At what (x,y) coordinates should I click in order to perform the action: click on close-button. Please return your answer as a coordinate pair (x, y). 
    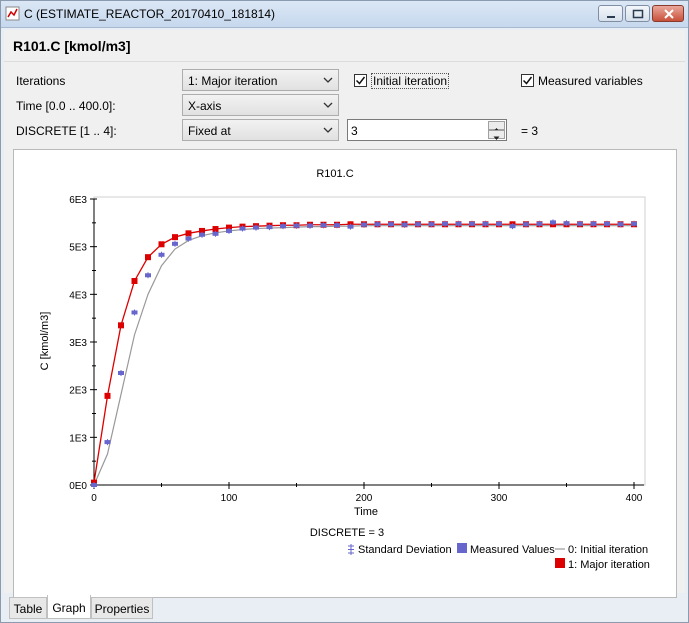
    Looking at the image, I should click on (668, 13).